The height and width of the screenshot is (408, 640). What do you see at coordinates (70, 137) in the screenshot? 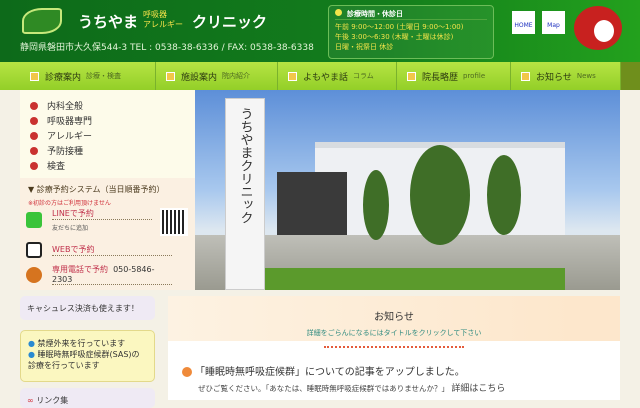
I see `menu-label: アレルギー` at bounding box center [70, 137].